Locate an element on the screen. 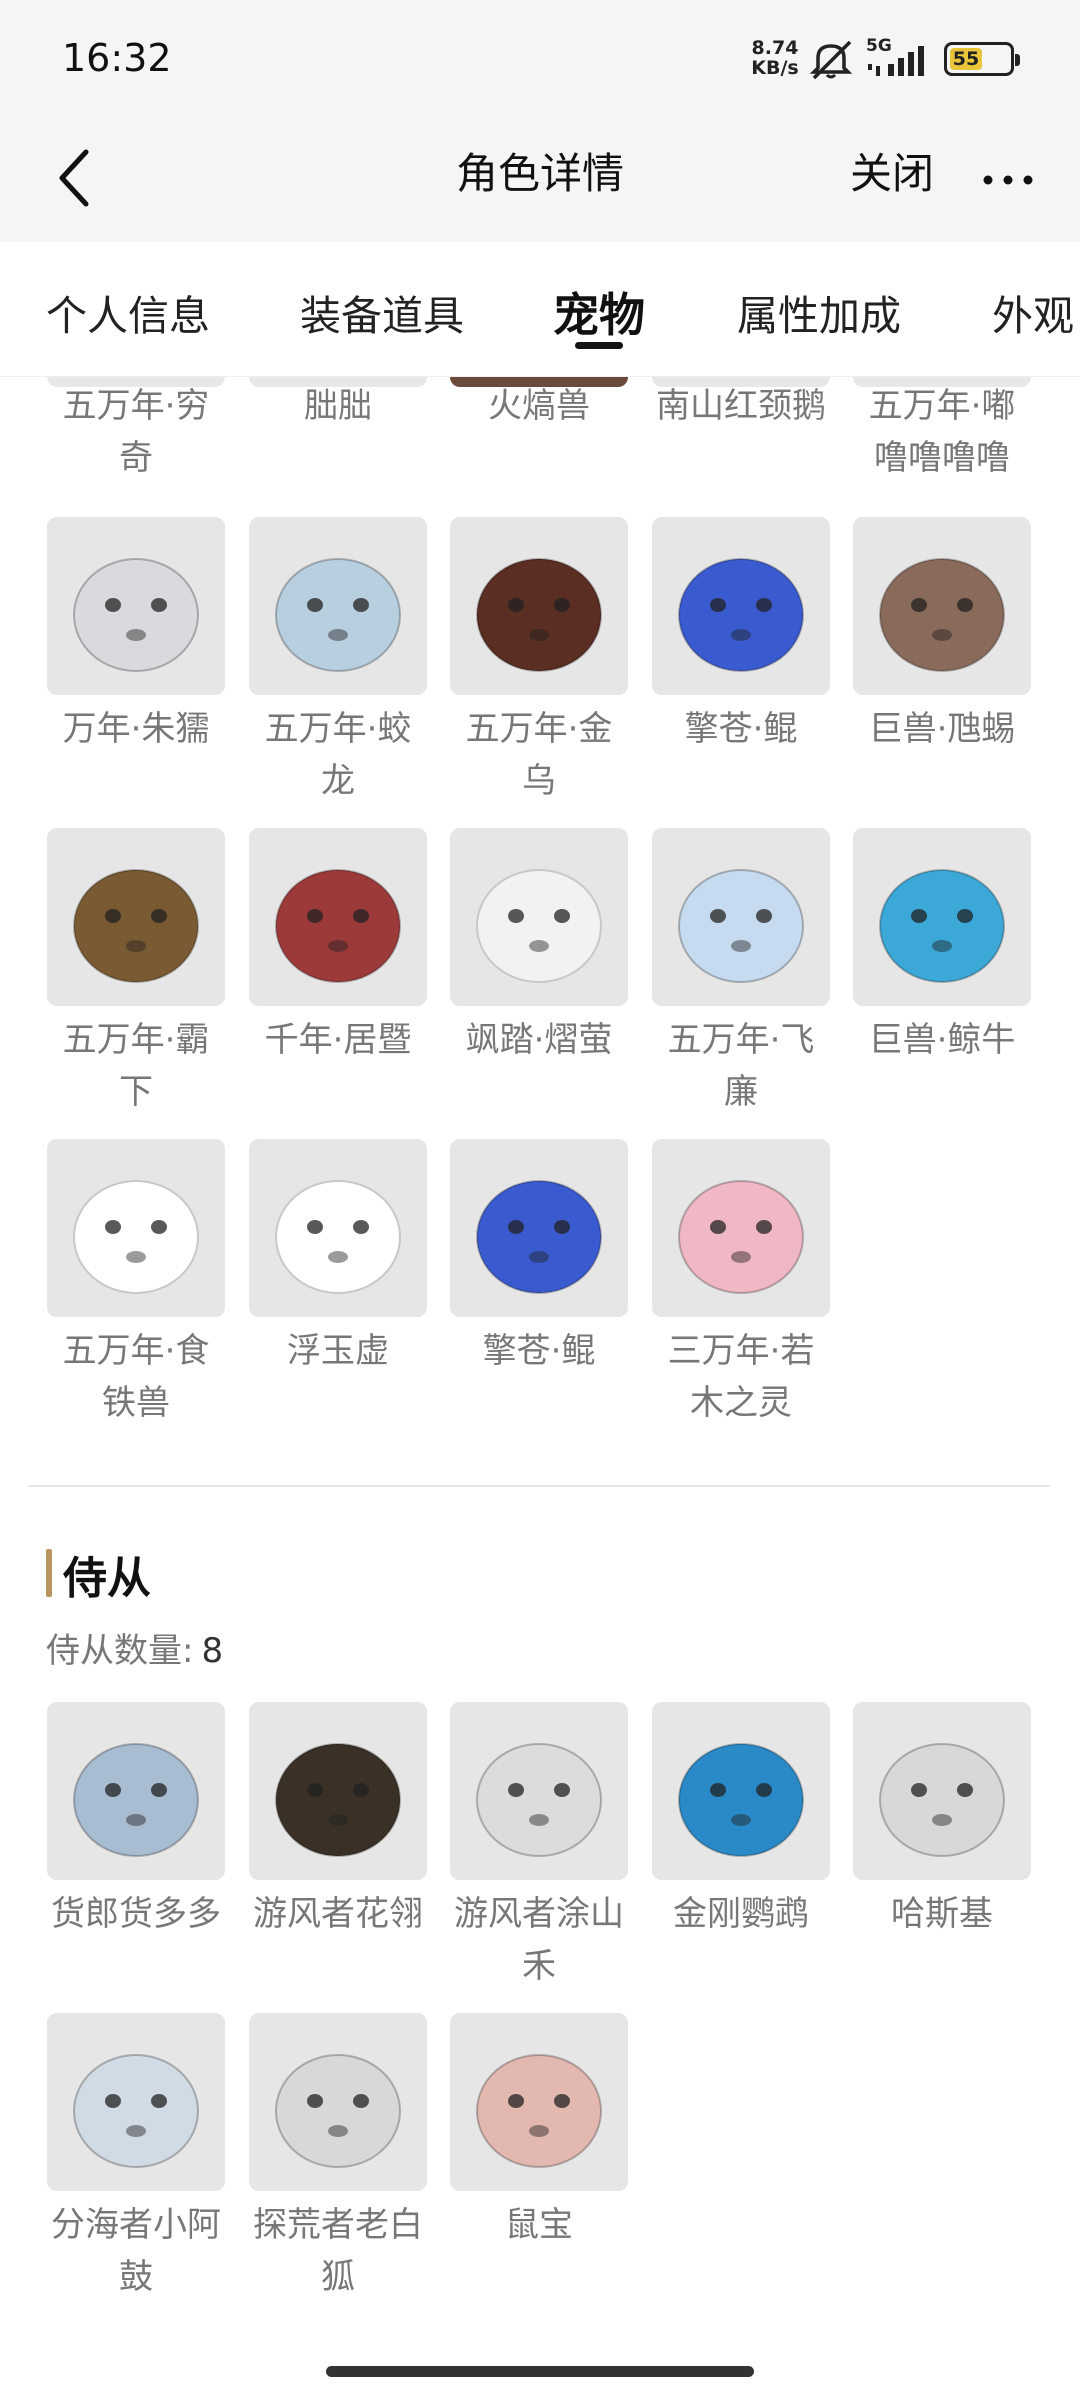  attendant-name: 游风者花翎 is located at coordinates (338, 1914).